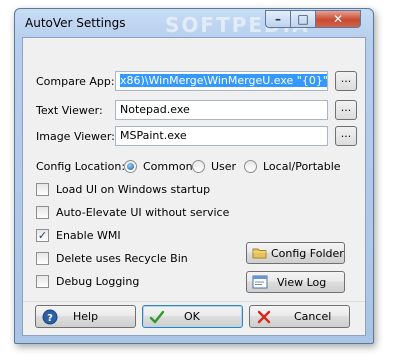  Describe the element at coordinates (42, 189) in the screenshot. I see `checkbox-load-ui-startup` at that location.